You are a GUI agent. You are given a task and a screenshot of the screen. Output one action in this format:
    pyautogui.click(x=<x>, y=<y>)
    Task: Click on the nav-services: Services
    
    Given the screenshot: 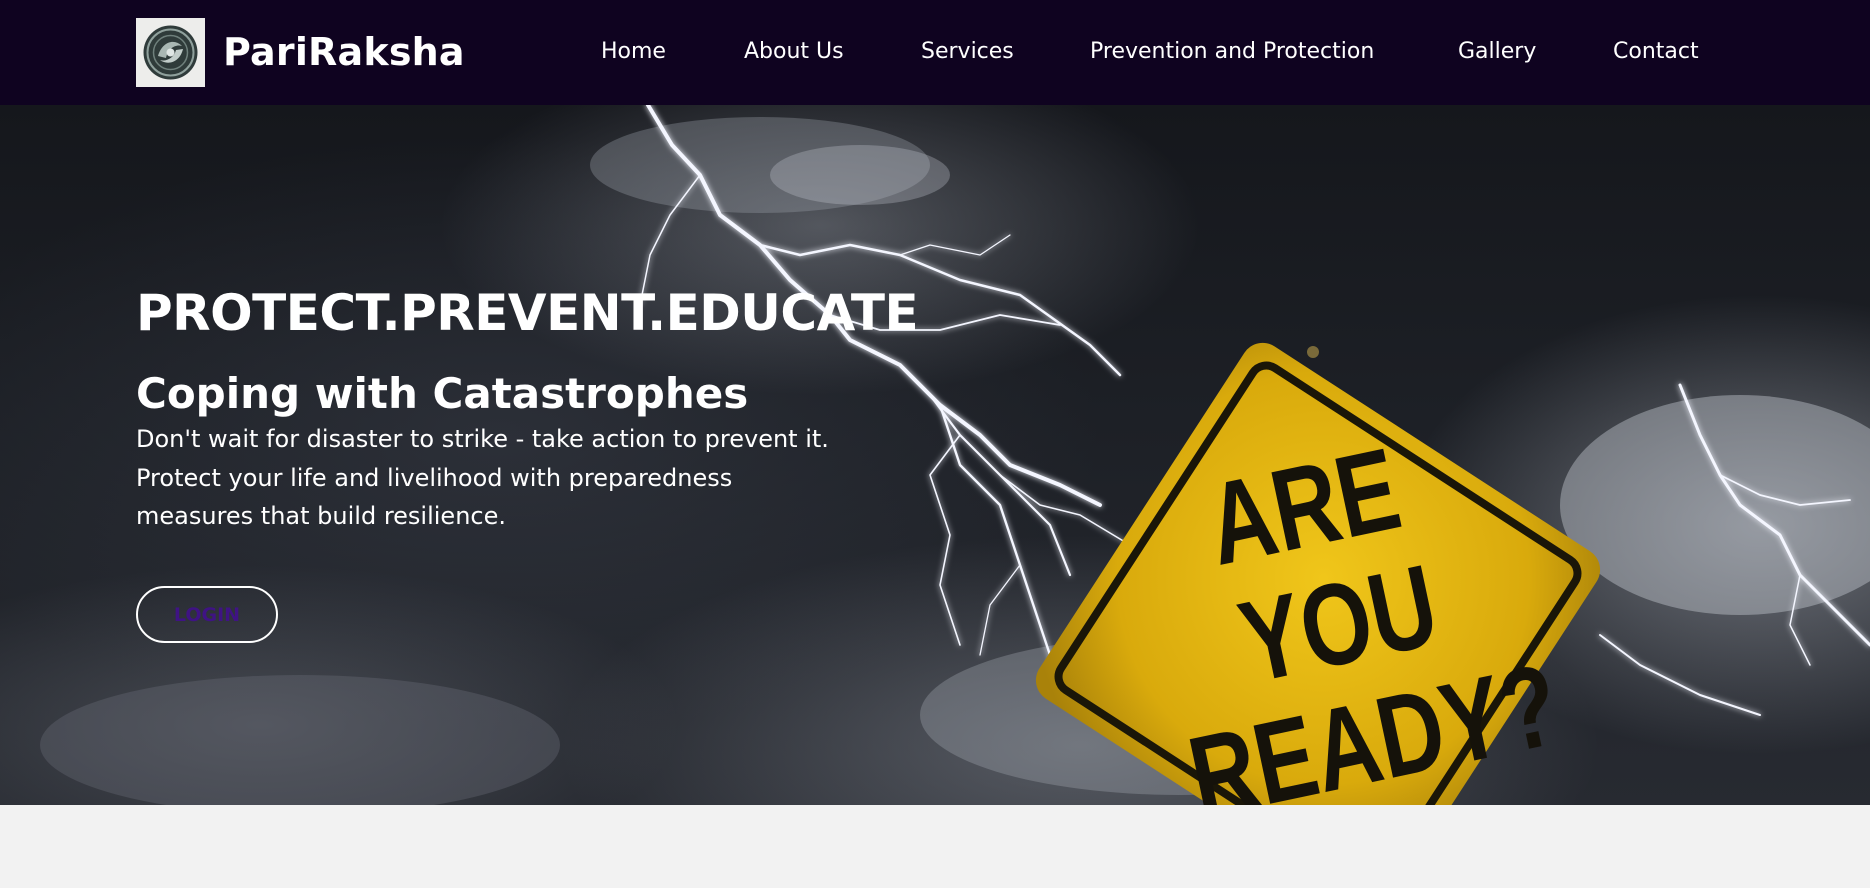 What is the action you would take?
    pyautogui.click(x=967, y=52)
    